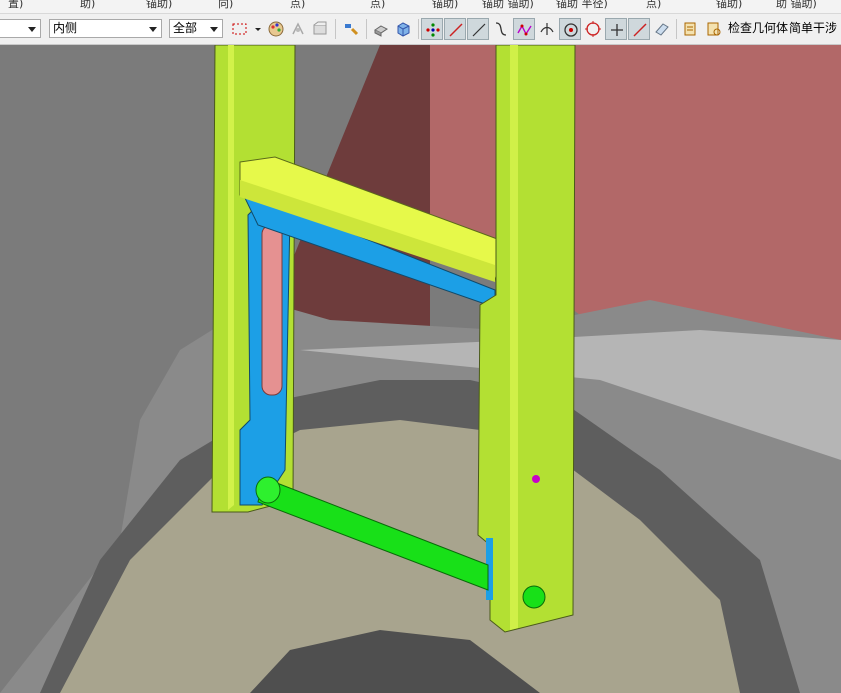 The width and height of the screenshot is (841, 693). I want to click on polyline-icon, so click(524, 30).